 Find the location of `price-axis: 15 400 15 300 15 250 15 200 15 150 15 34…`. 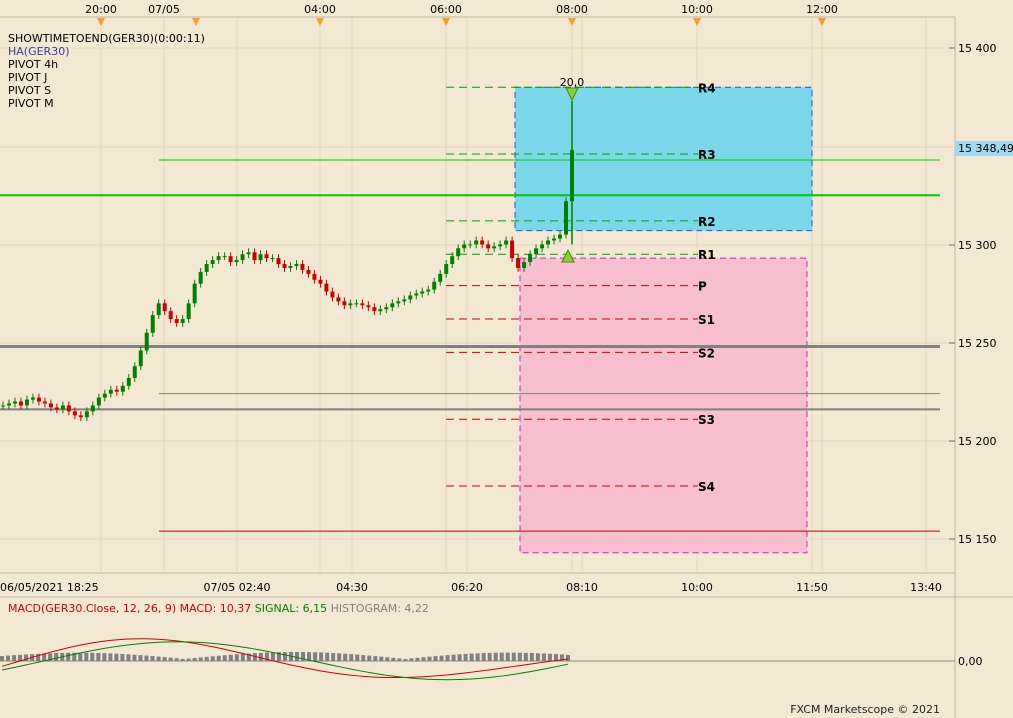

price-axis: 15 400 15 300 15 250 15 200 15 150 15 34… is located at coordinates (981, 294).